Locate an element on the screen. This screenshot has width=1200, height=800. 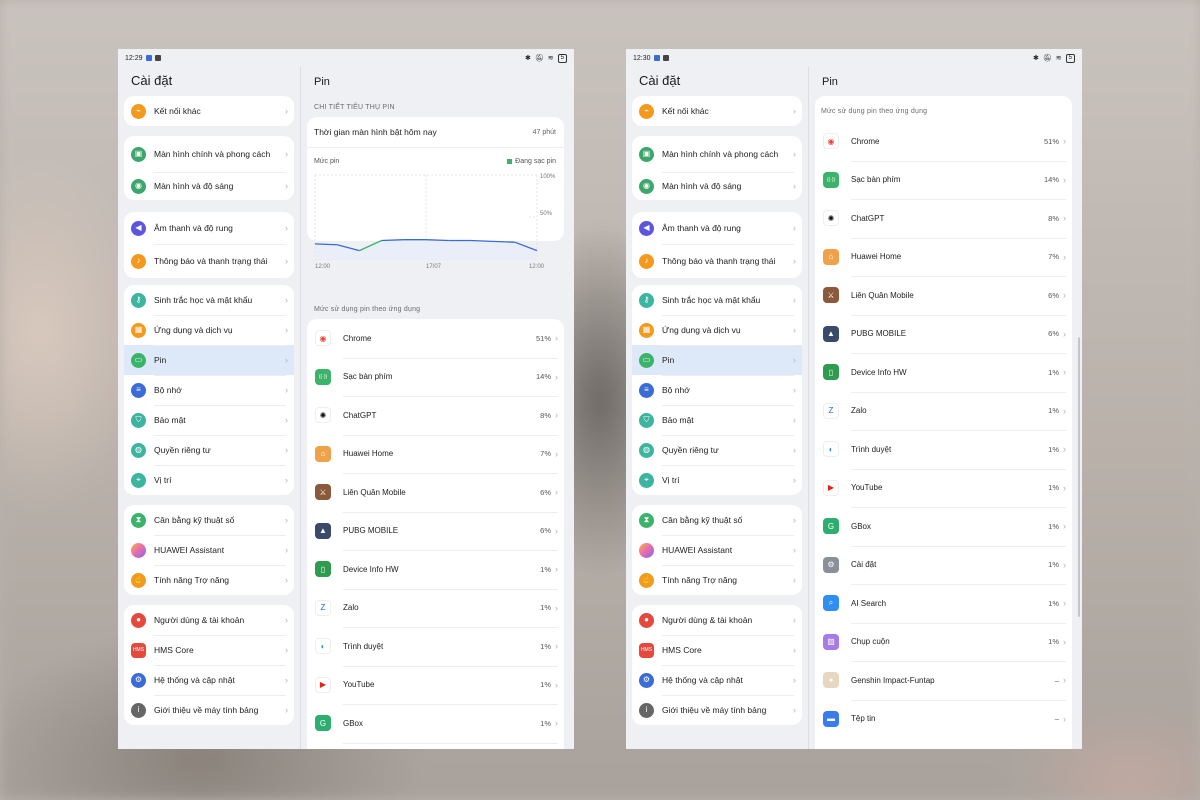
gbox-icon: G is located at coordinates (323, 723).